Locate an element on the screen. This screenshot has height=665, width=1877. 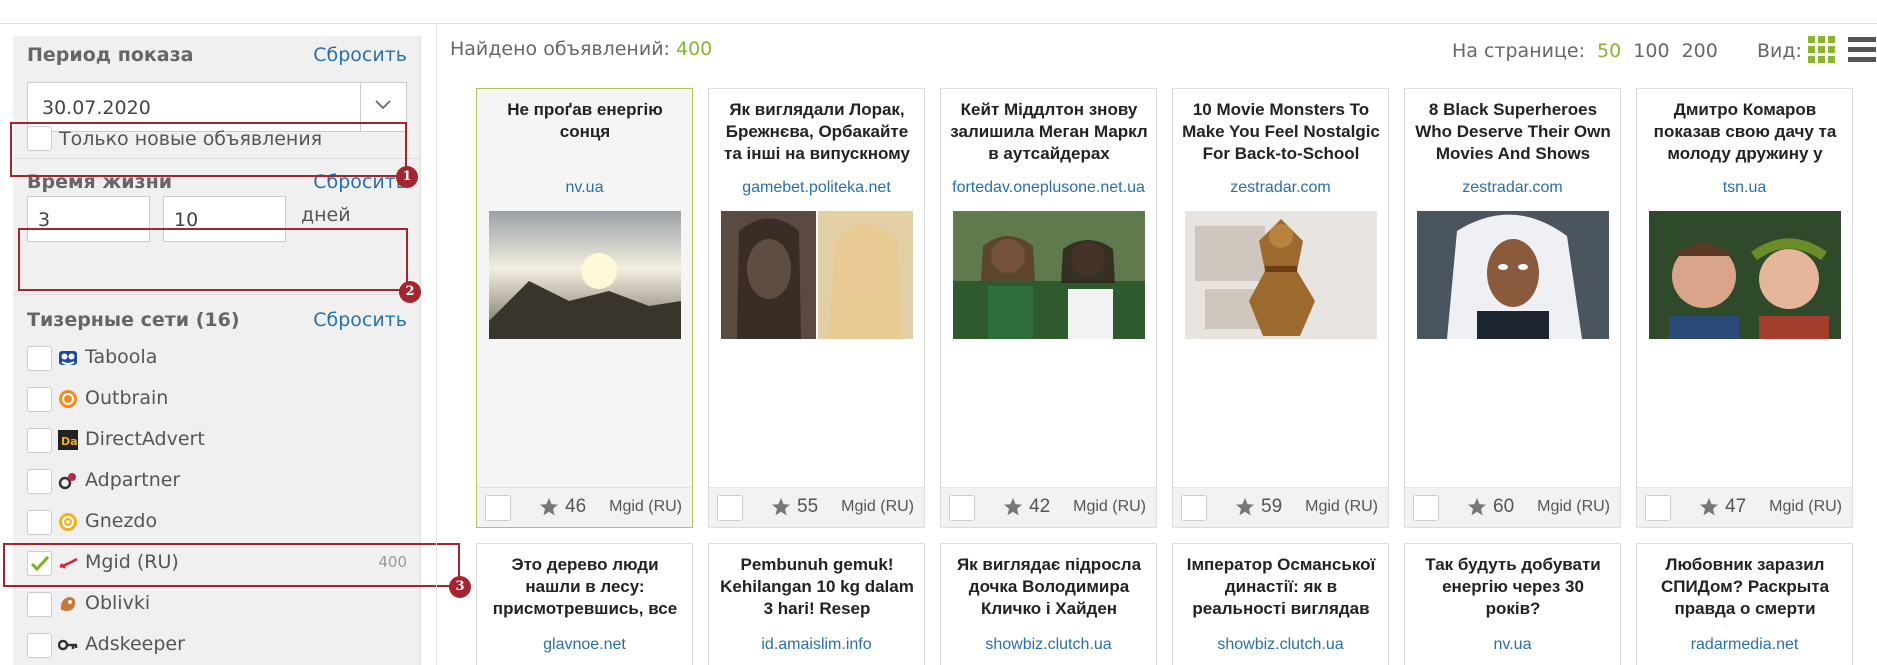
network-row-oblivki: Oblivki is located at coordinates (217, 605).